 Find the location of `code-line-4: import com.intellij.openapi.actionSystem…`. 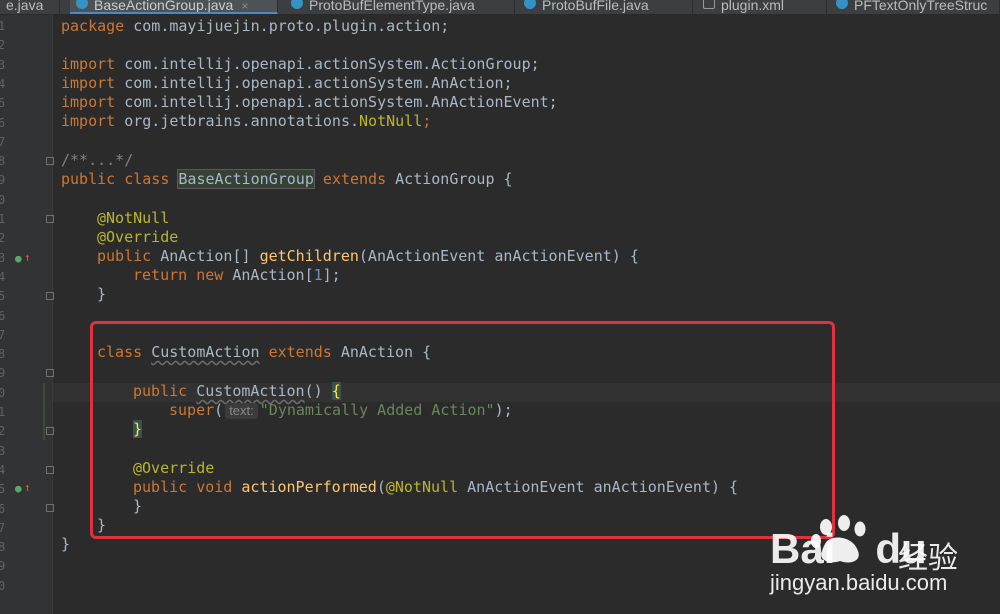

code-line-4: import com.intellij.openapi.actionSystem… is located at coordinates (287, 83).